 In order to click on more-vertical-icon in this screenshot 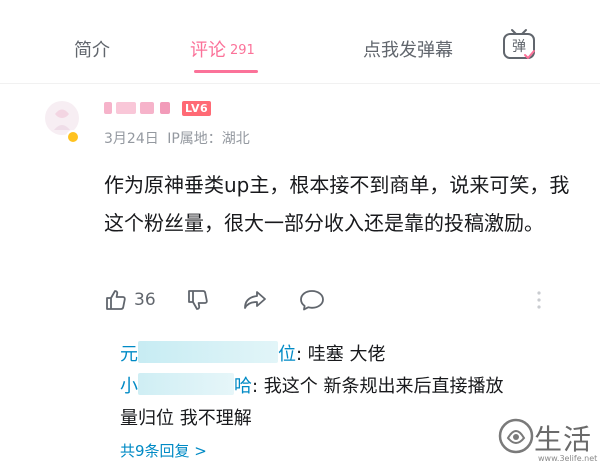, I will do `click(539, 300)`.